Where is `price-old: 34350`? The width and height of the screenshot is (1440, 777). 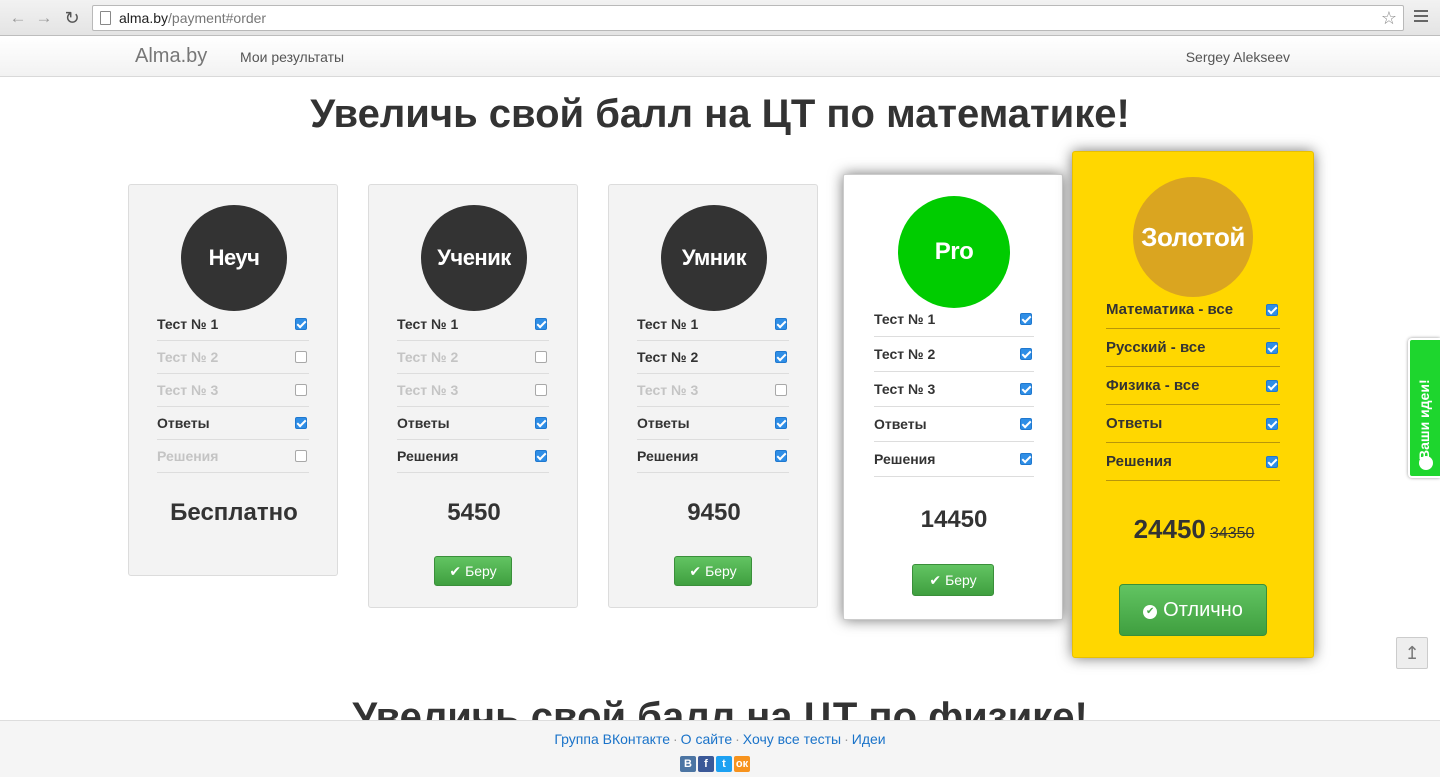
price-old: 34350 is located at coordinates (1232, 534).